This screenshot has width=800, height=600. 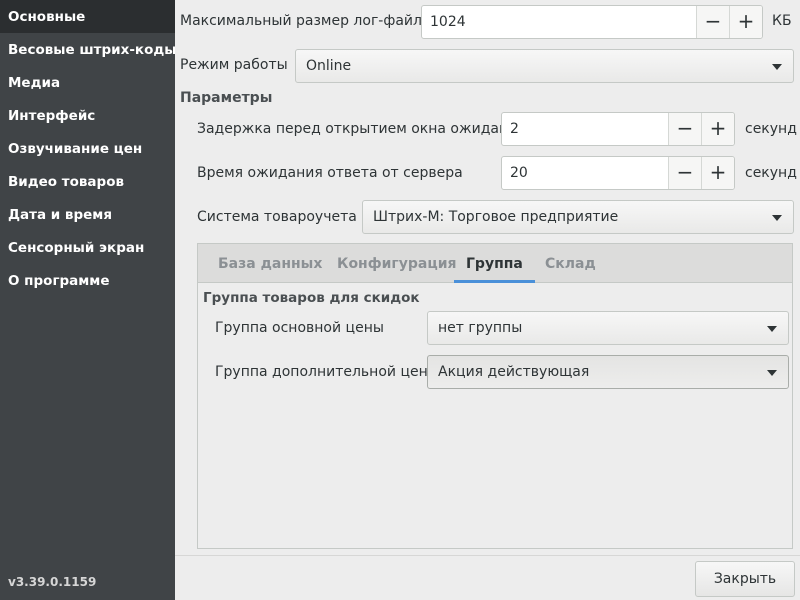 I want to click on server-timeout-label: Время ожидания ответа от сервера, so click(x=330, y=173).